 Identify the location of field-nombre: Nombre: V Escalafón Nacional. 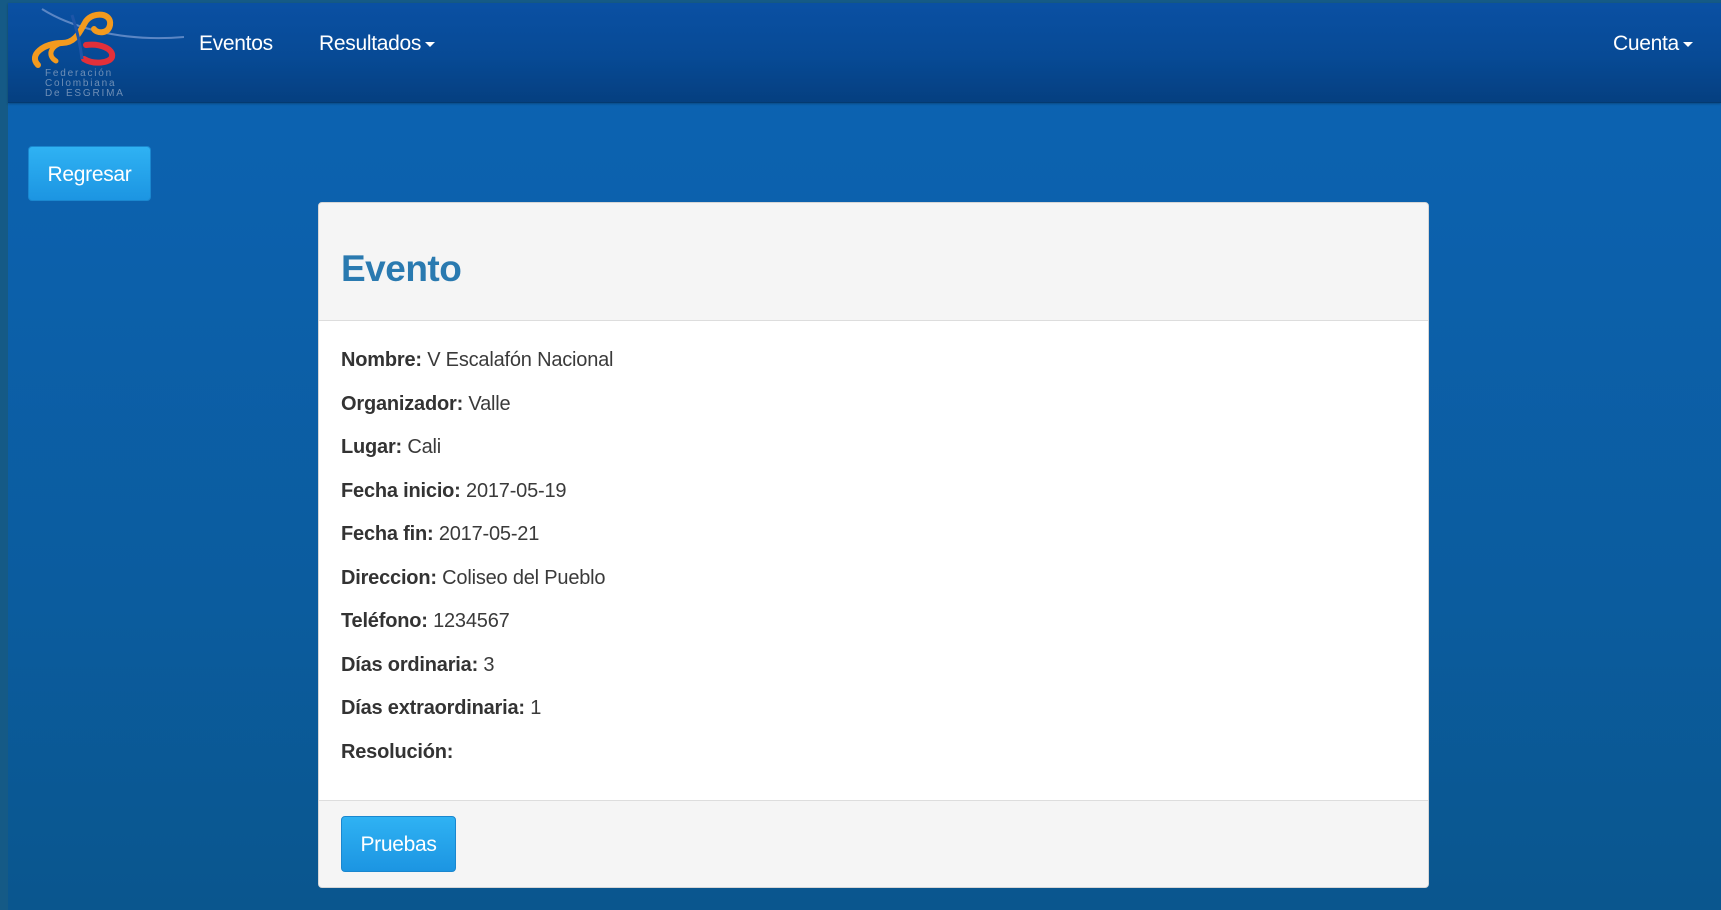
(871, 368).